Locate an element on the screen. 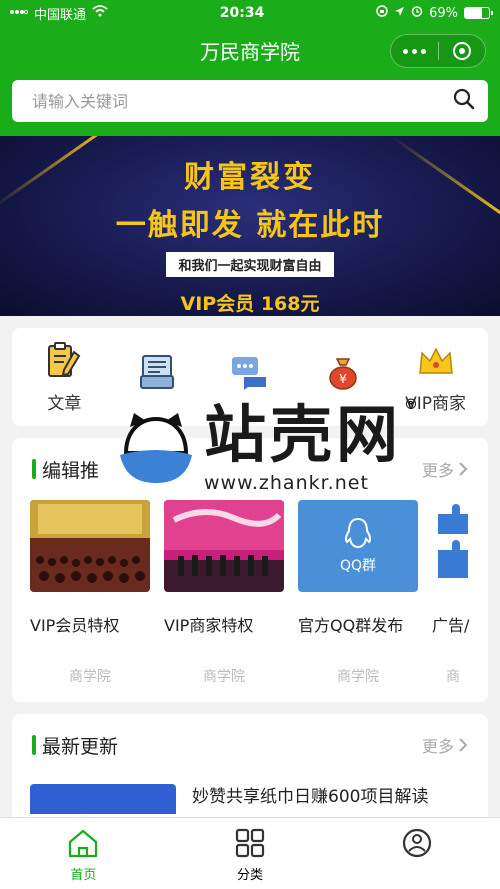 This screenshot has width=500, height=889. article-category: 商 is located at coordinates (453, 677).